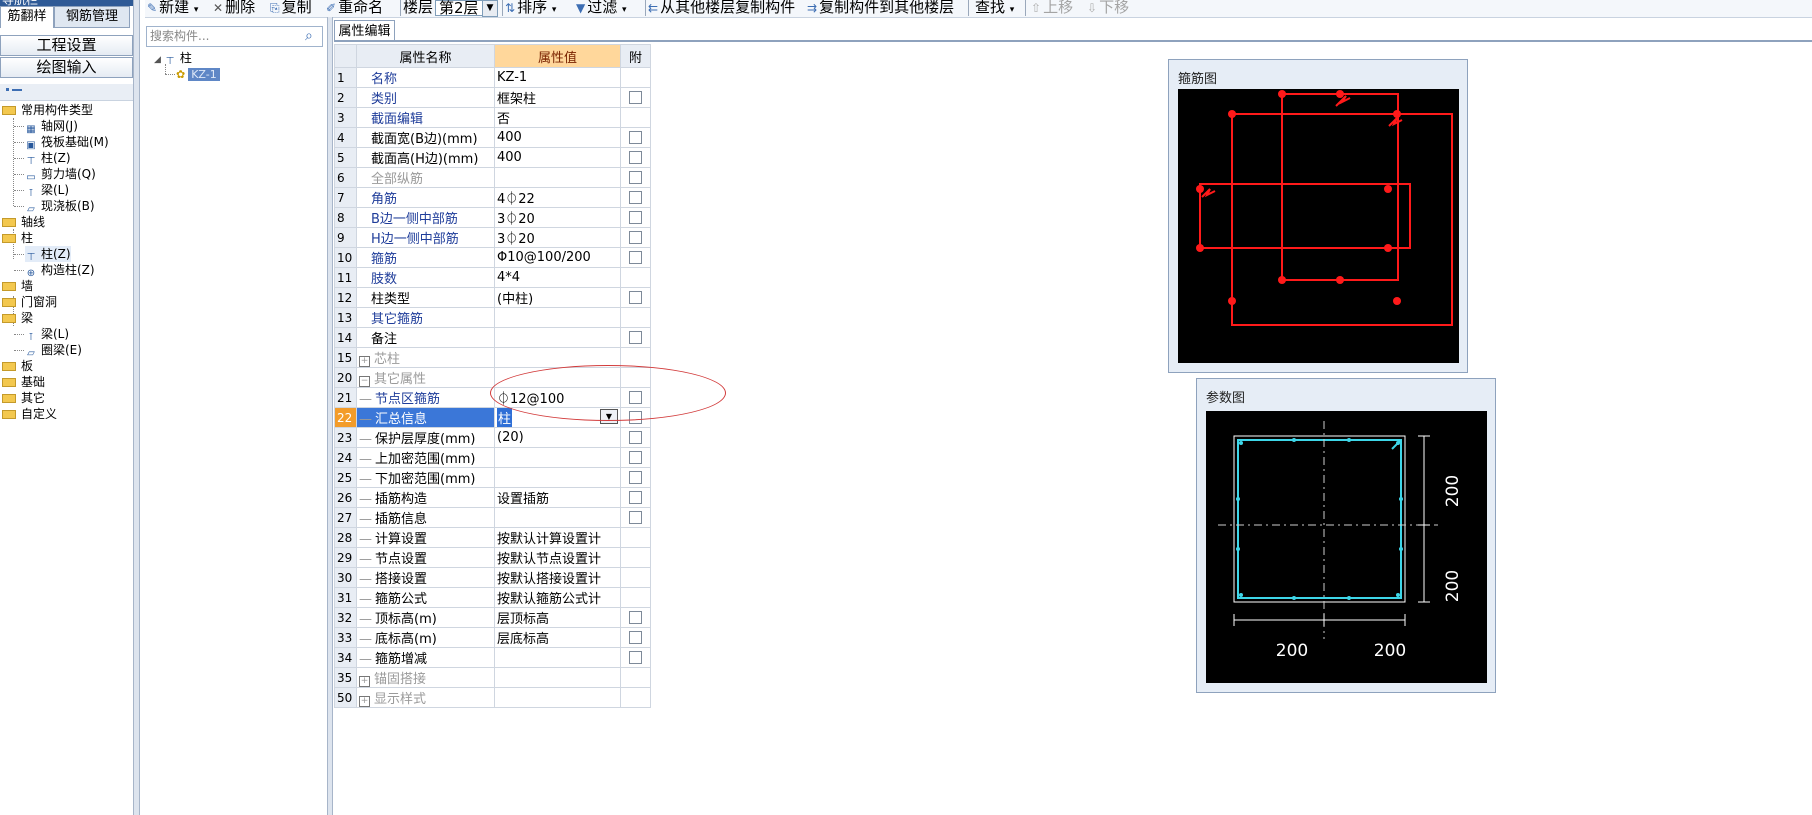  Describe the element at coordinates (492, 137) in the screenshot. I see `property-row: 4 截面宽(B边)(mm) 400` at that location.